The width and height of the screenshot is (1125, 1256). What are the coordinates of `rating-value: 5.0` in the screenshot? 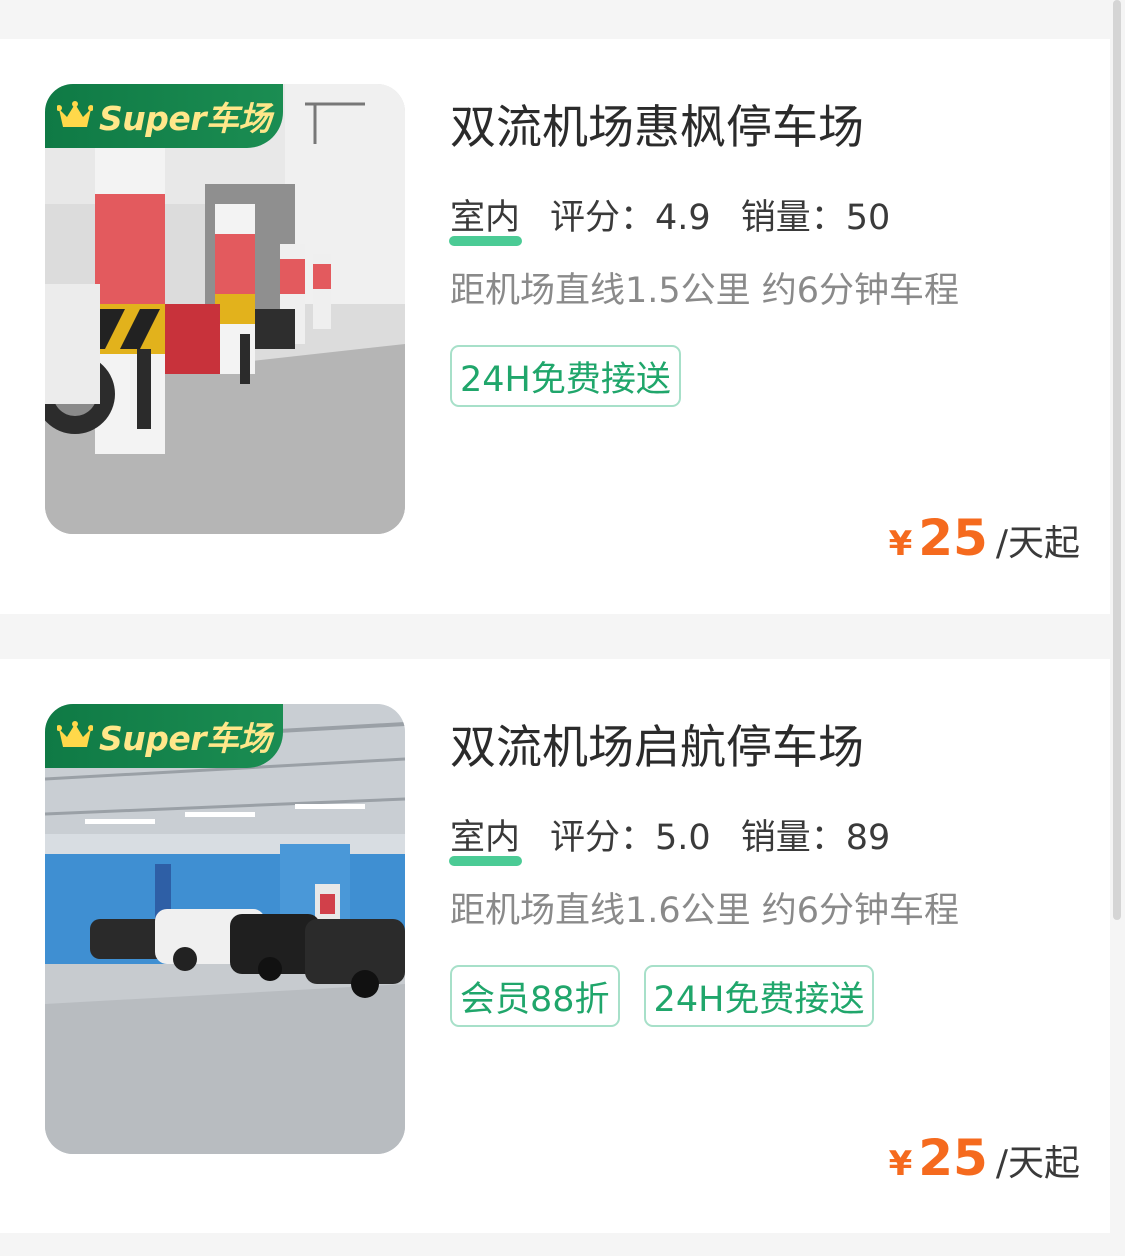 It's located at (683, 838).